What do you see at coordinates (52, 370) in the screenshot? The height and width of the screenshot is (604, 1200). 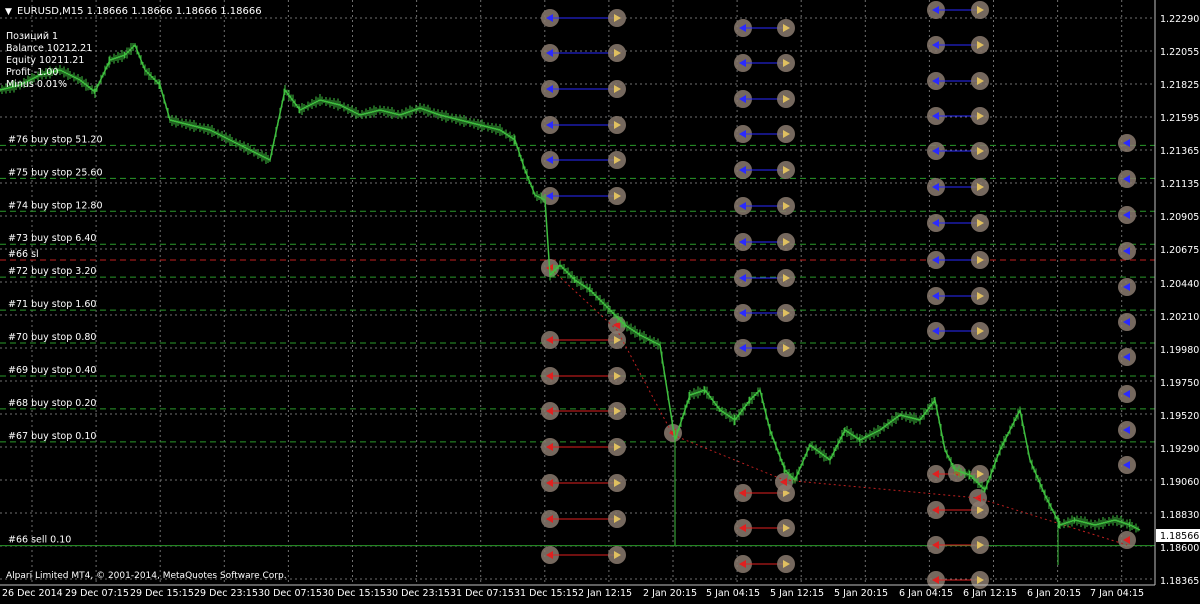 I see `order-label: #69 buy stop 0.40` at bounding box center [52, 370].